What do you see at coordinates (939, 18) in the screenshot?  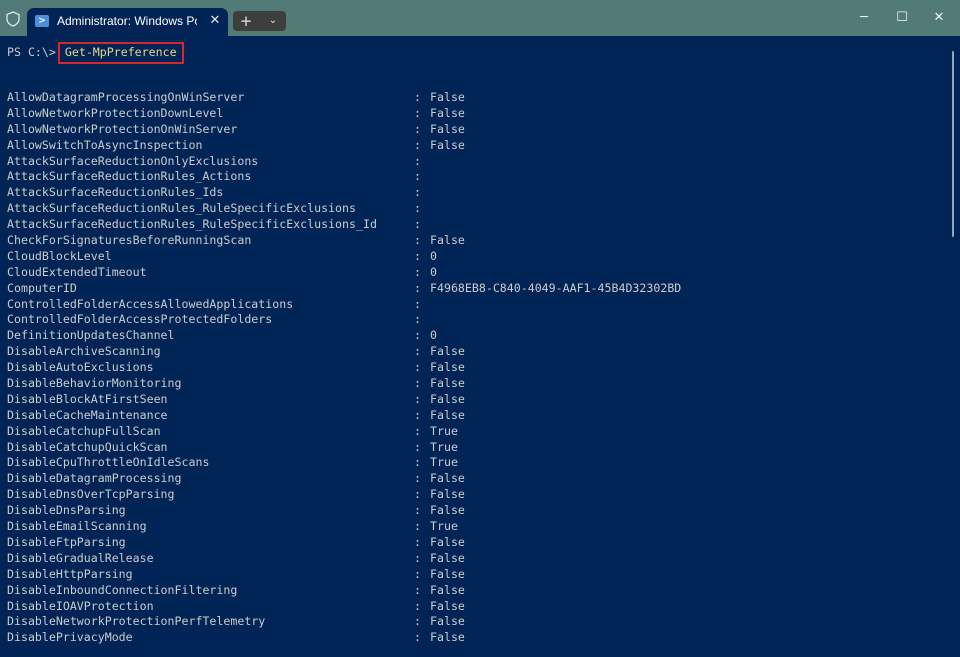 I see `close-button: ✕` at bounding box center [939, 18].